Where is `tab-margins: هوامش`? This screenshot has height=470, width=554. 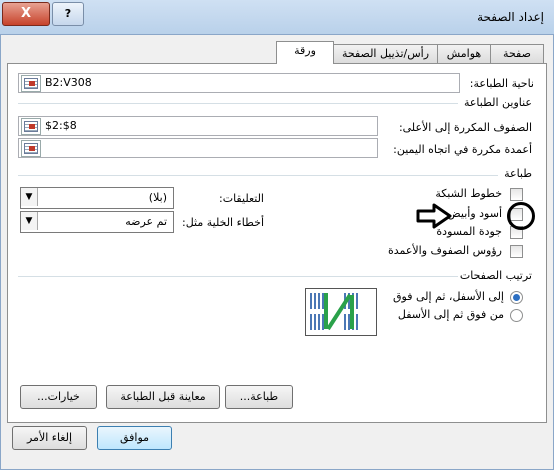
tab-margins: هوامش is located at coordinates (464, 53).